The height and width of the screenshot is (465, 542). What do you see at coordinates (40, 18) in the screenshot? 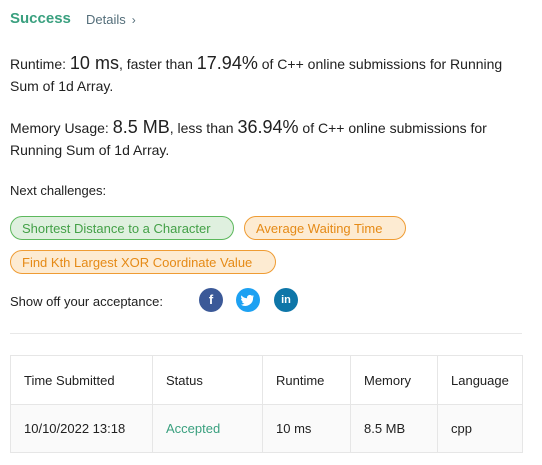
I see `submission-status-title: Success` at bounding box center [40, 18].